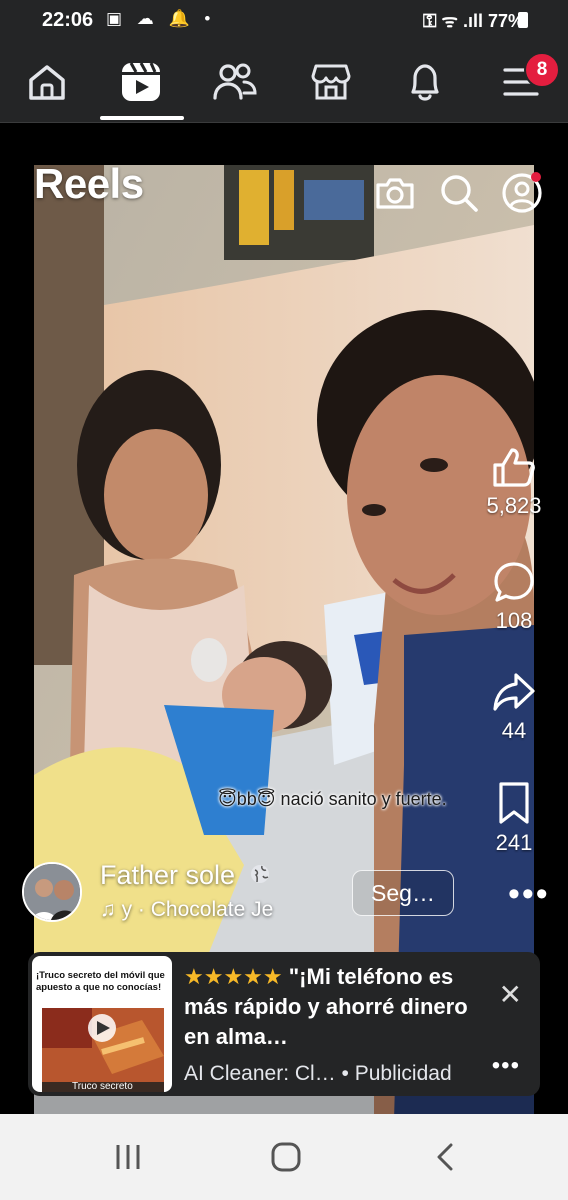  Describe the element at coordinates (506, 1066) in the screenshot. I see `ad-more-options-icon: •••` at that location.